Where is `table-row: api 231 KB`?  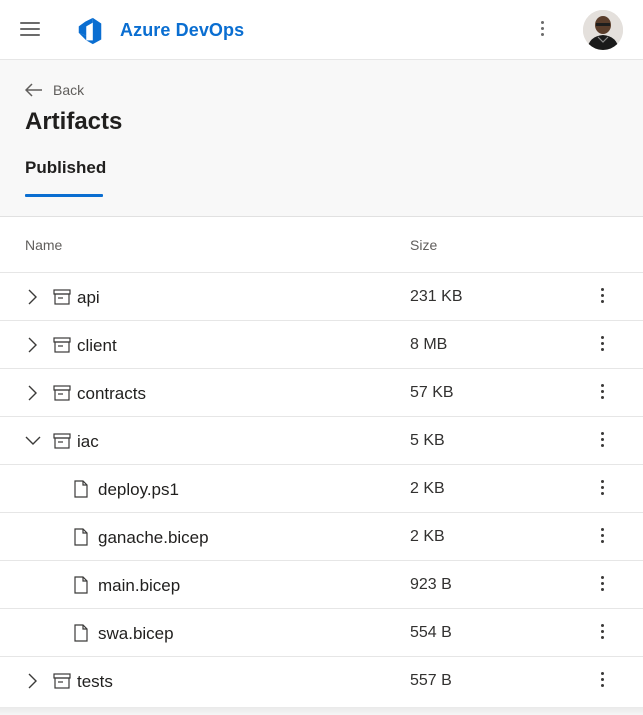
table-row: api 231 KB is located at coordinates (321, 297).